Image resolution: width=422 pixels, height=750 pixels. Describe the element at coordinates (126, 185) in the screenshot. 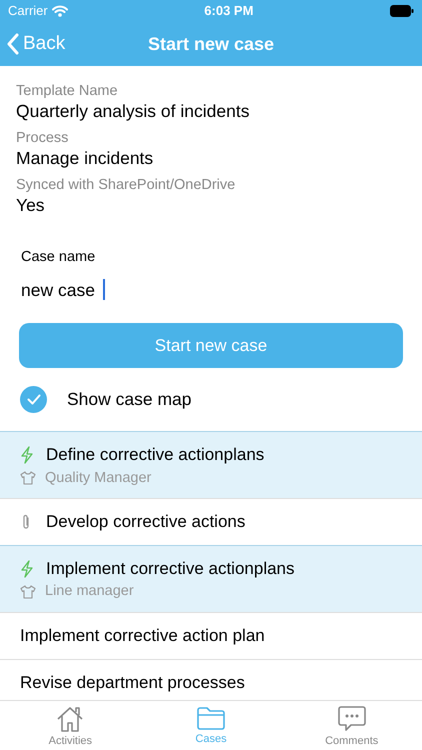

I see `field-label: Synced with SharePoint/OneDrive` at that location.